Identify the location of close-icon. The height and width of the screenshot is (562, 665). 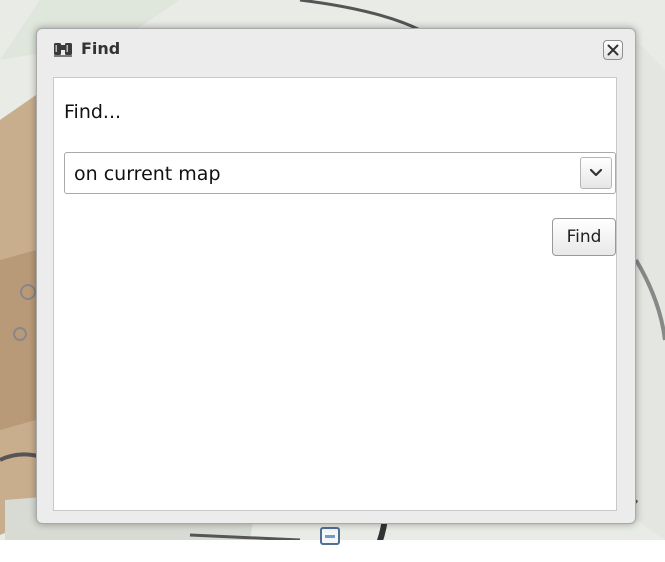
(613, 50).